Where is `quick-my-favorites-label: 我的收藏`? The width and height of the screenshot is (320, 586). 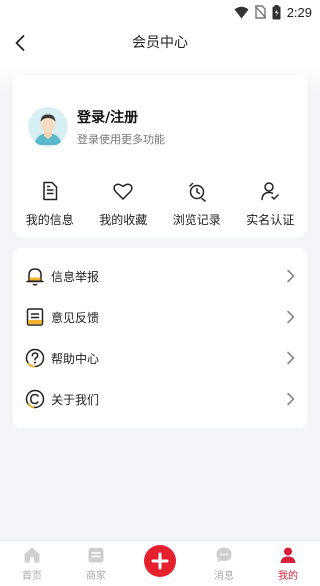
quick-my-favorites-label: 我的收藏 is located at coordinates (123, 220).